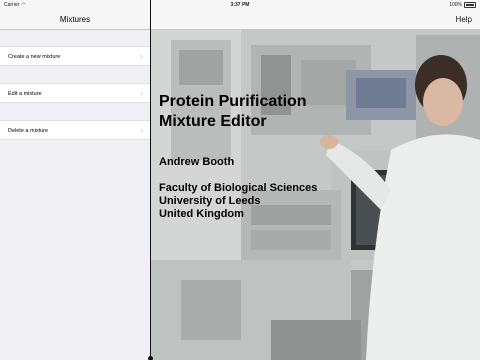 Image resolution: width=480 pixels, height=360 pixels. Describe the element at coordinates (455, 5) in the screenshot. I see `battery-percent: 100%` at that location.